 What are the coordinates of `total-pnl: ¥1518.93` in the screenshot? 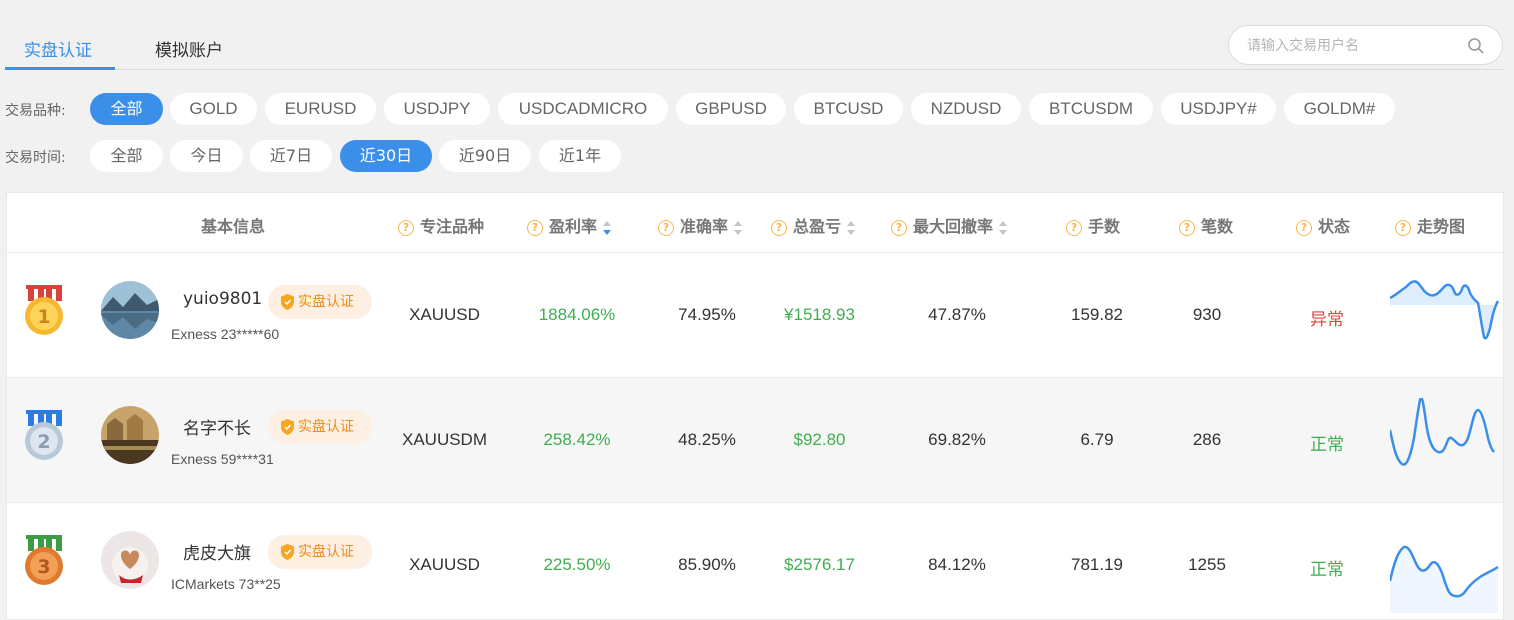 It's located at (819, 314).